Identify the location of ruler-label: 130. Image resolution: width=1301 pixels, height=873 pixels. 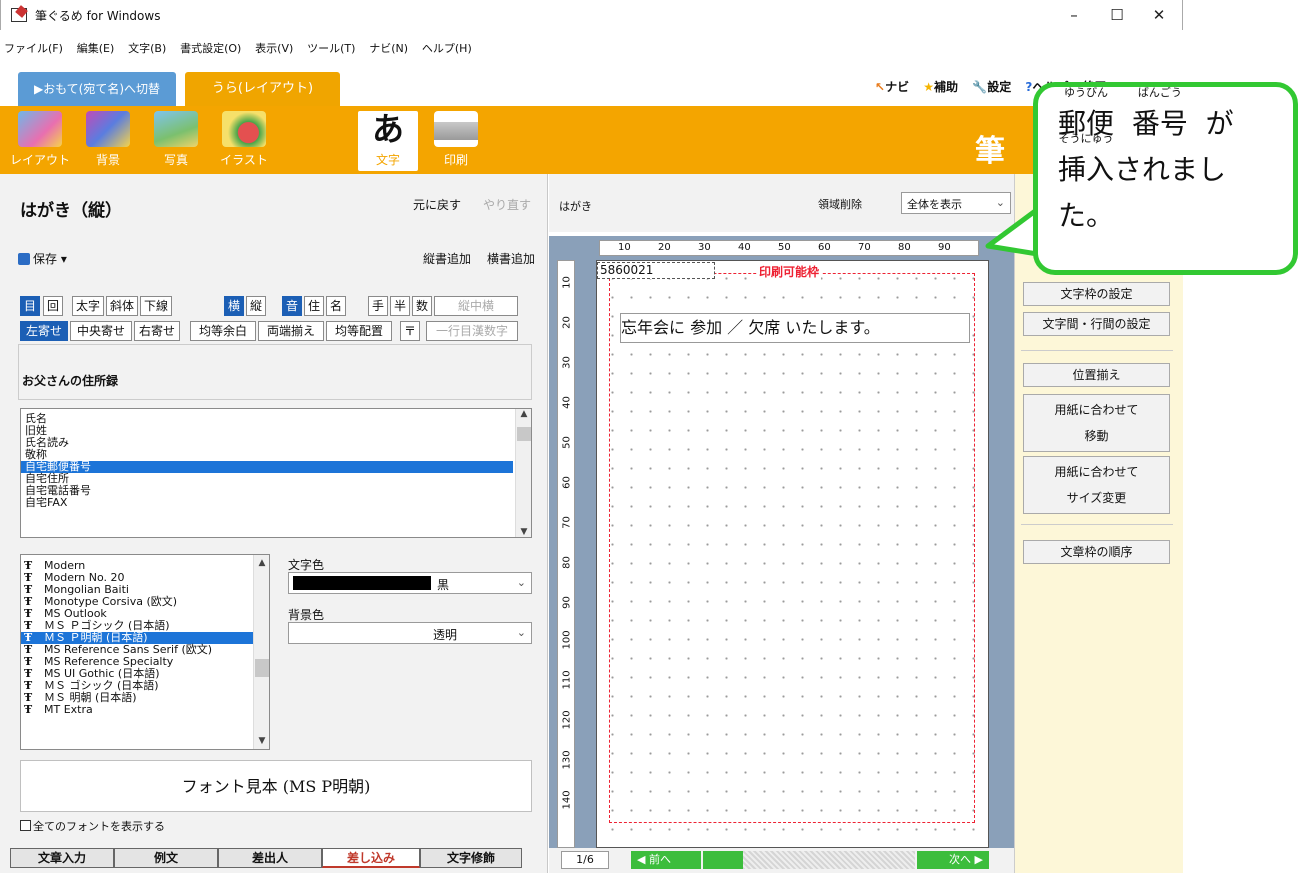
(567, 760).